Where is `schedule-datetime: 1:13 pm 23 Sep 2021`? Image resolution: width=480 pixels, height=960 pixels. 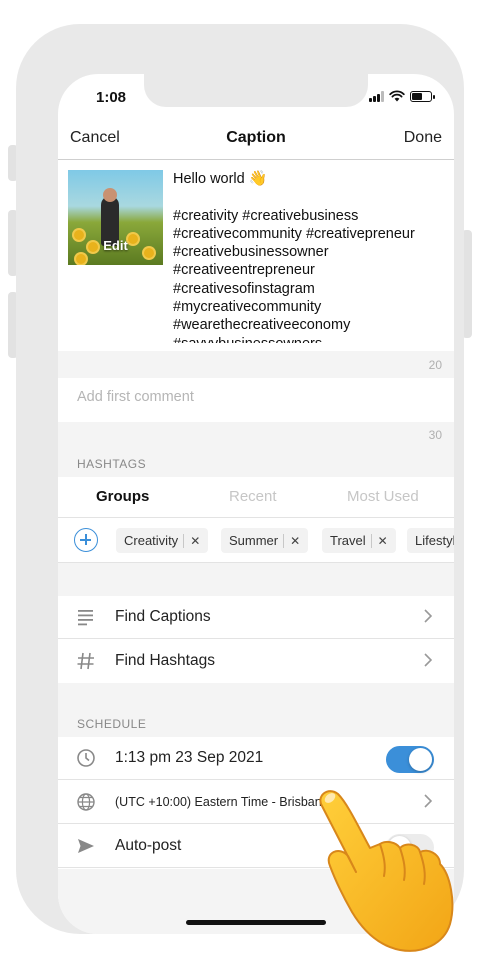 schedule-datetime: 1:13 pm 23 Sep 2021 is located at coordinates (189, 757).